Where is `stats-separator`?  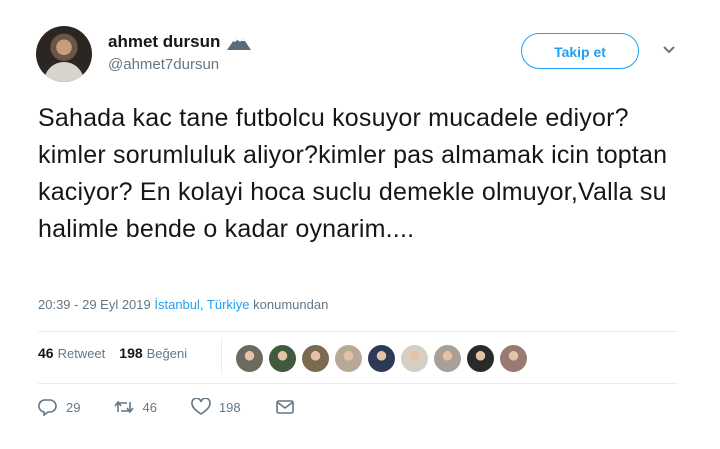
stats-separator is located at coordinates (221, 356).